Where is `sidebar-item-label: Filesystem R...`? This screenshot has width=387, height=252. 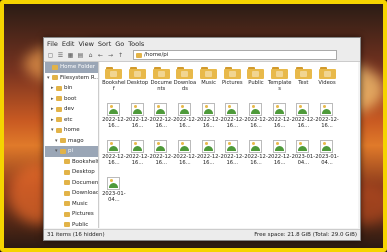 sidebar-item-label: Filesystem R... is located at coordinates (79, 77).